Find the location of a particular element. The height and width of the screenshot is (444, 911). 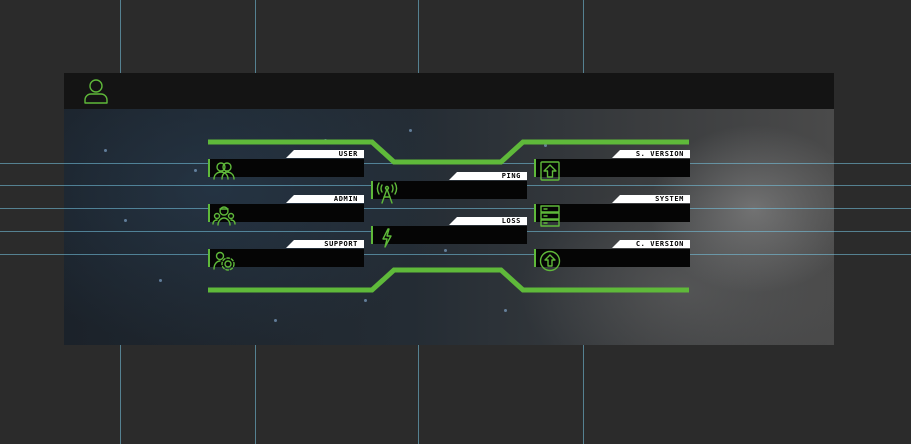

panel-loss: LOSS is located at coordinates (449, 232).